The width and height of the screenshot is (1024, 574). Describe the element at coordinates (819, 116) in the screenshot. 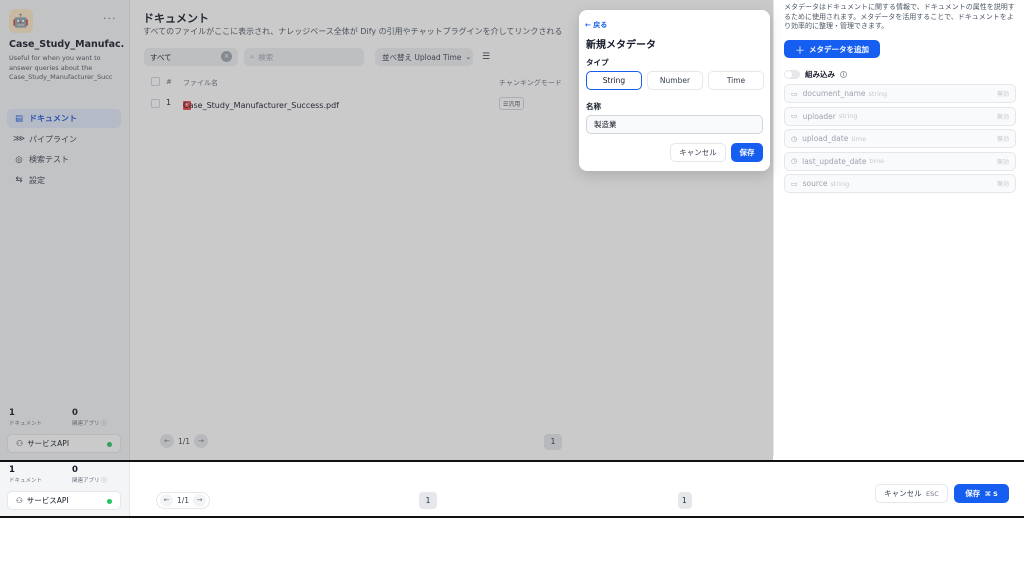

I see `metadata-name: uploader` at that location.